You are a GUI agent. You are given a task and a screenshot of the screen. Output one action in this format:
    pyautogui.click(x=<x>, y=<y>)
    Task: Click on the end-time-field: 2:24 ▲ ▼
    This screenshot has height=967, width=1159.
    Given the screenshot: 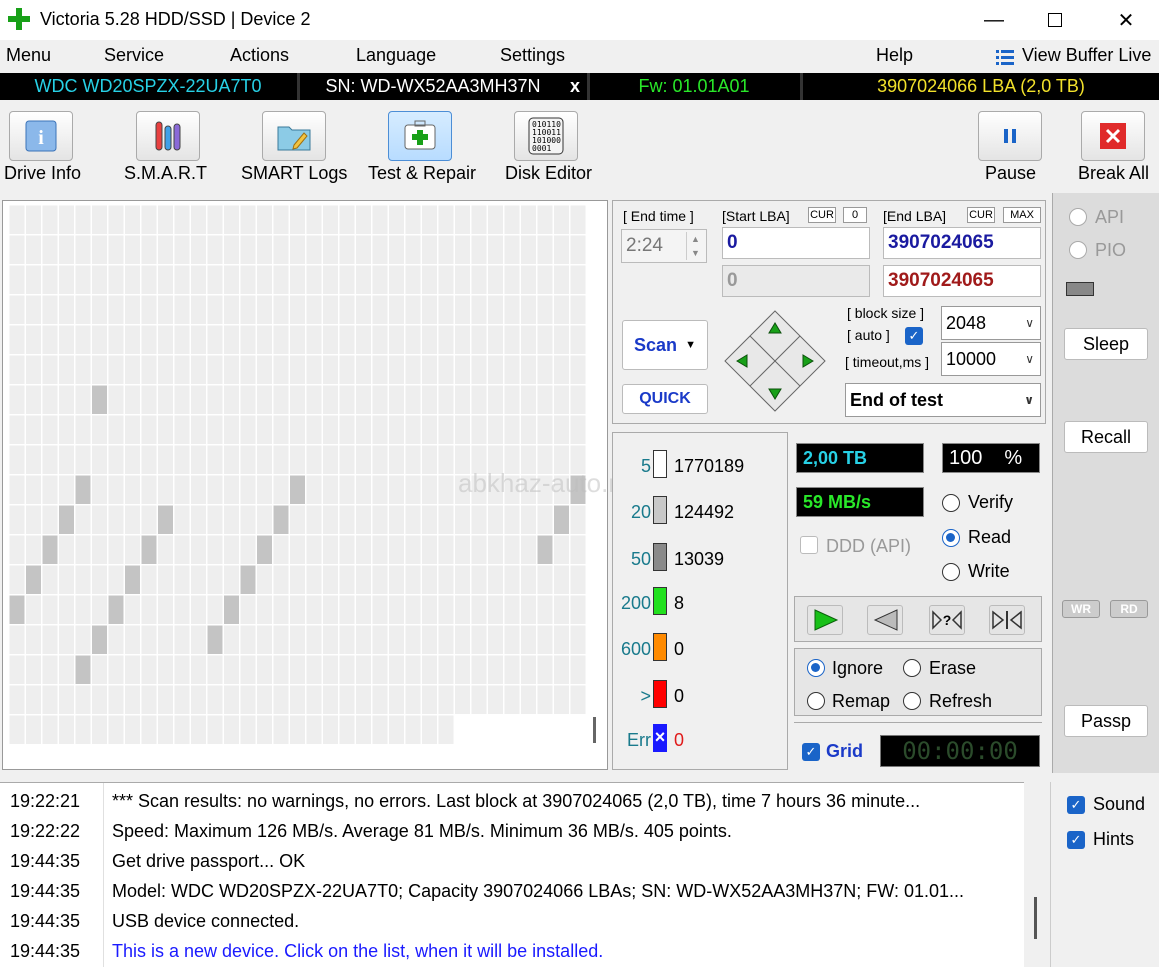 What is the action you would take?
    pyautogui.click(x=664, y=246)
    